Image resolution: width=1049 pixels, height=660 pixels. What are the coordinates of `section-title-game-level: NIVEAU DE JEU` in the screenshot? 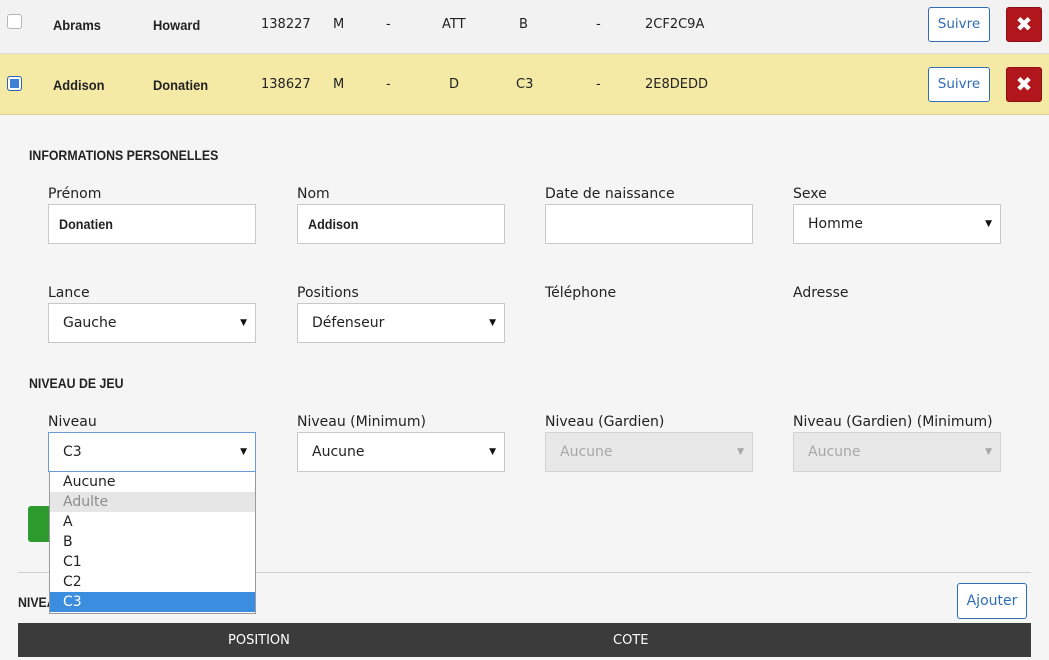 It's located at (76, 383).